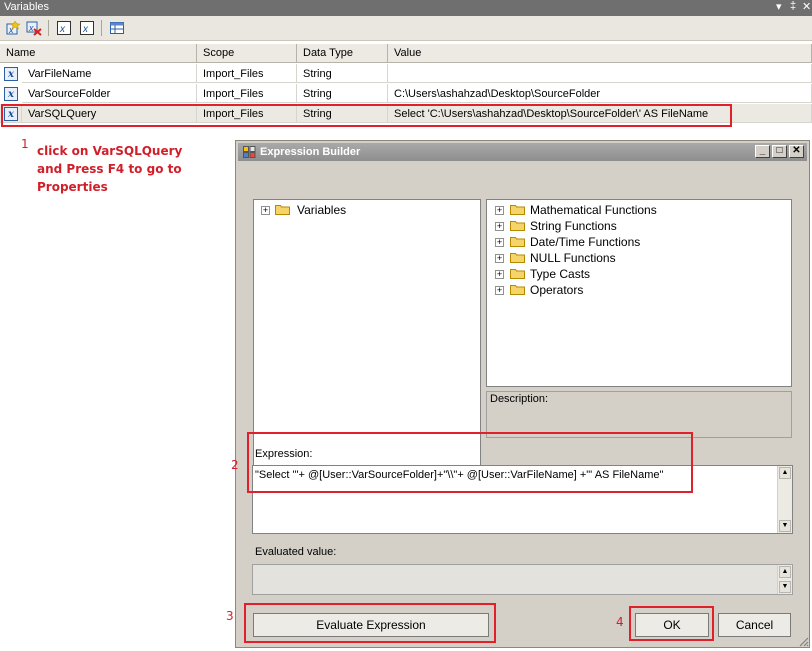  Describe the element at coordinates (806, 6) in the screenshot. I see `close-icon: ✕` at that location.